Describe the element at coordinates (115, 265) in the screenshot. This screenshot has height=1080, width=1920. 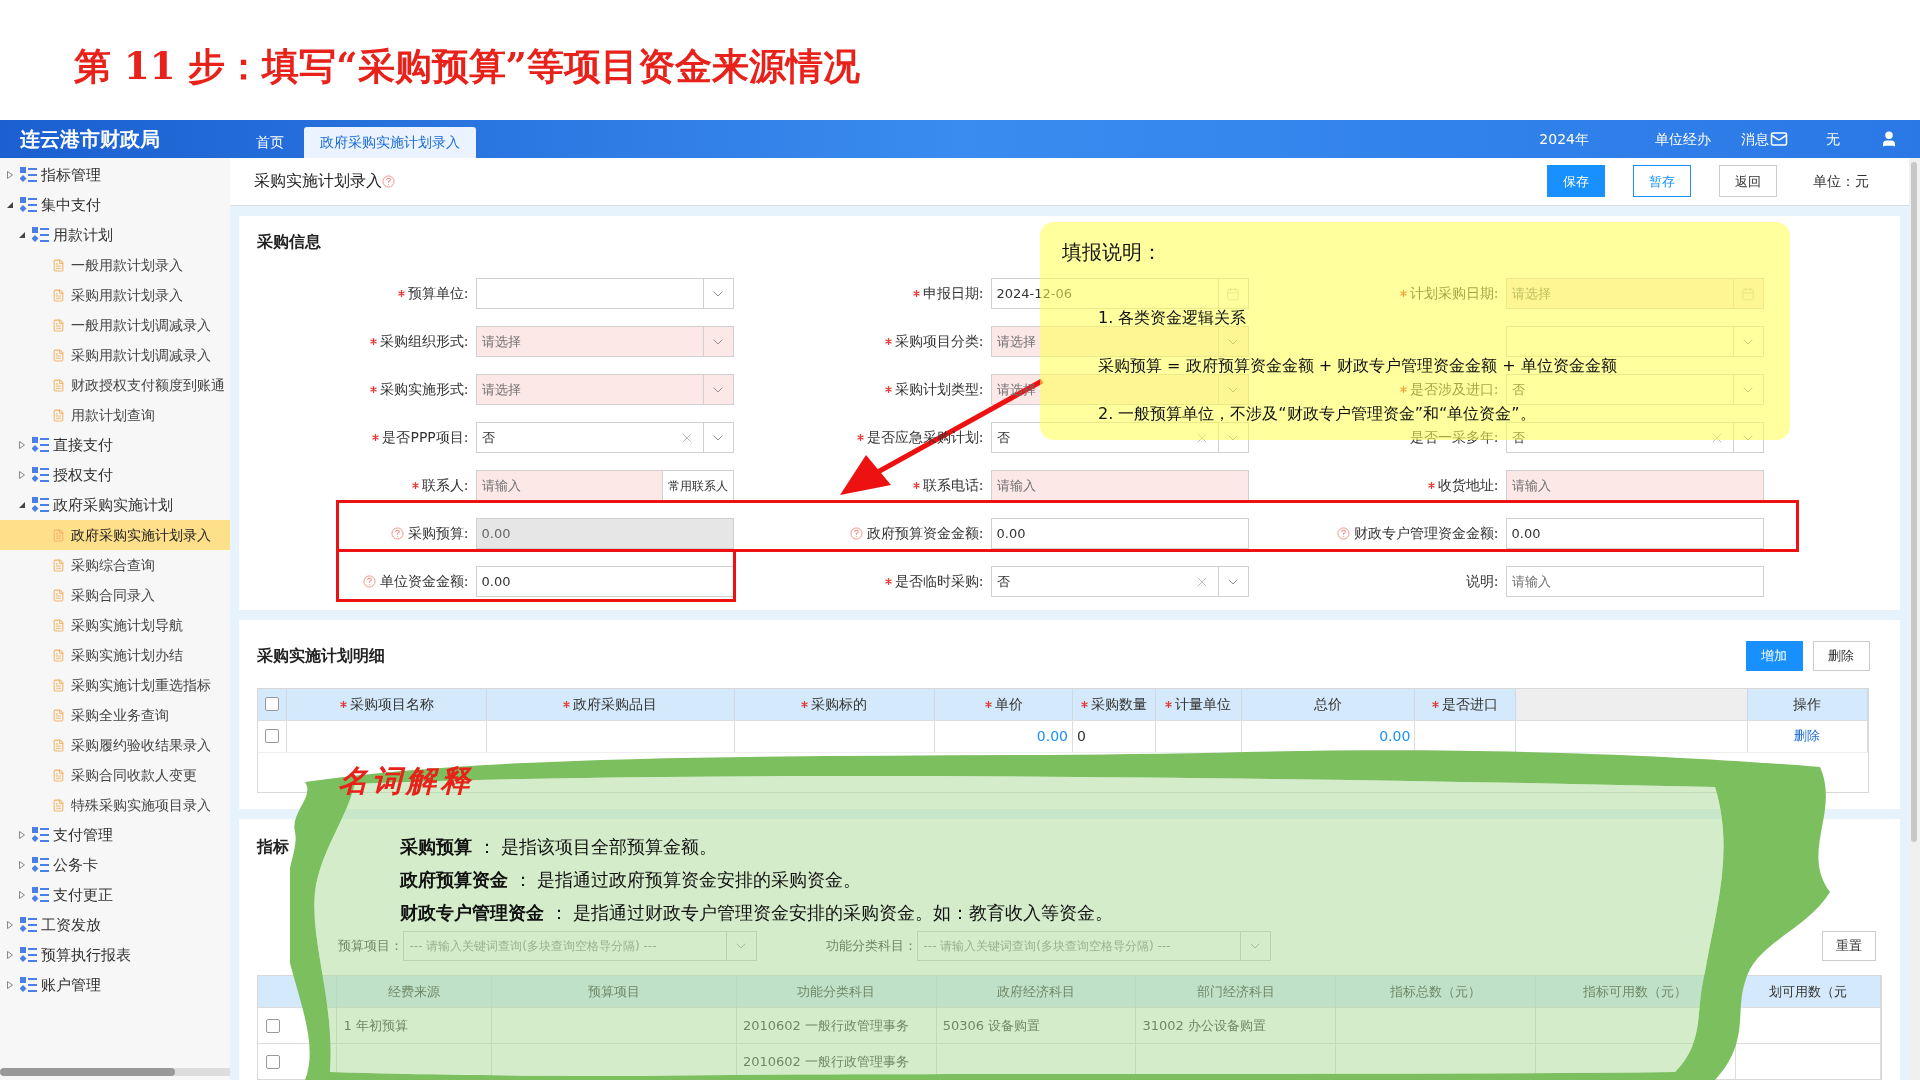
I see `tree-item: 一般用款计划录入` at that location.